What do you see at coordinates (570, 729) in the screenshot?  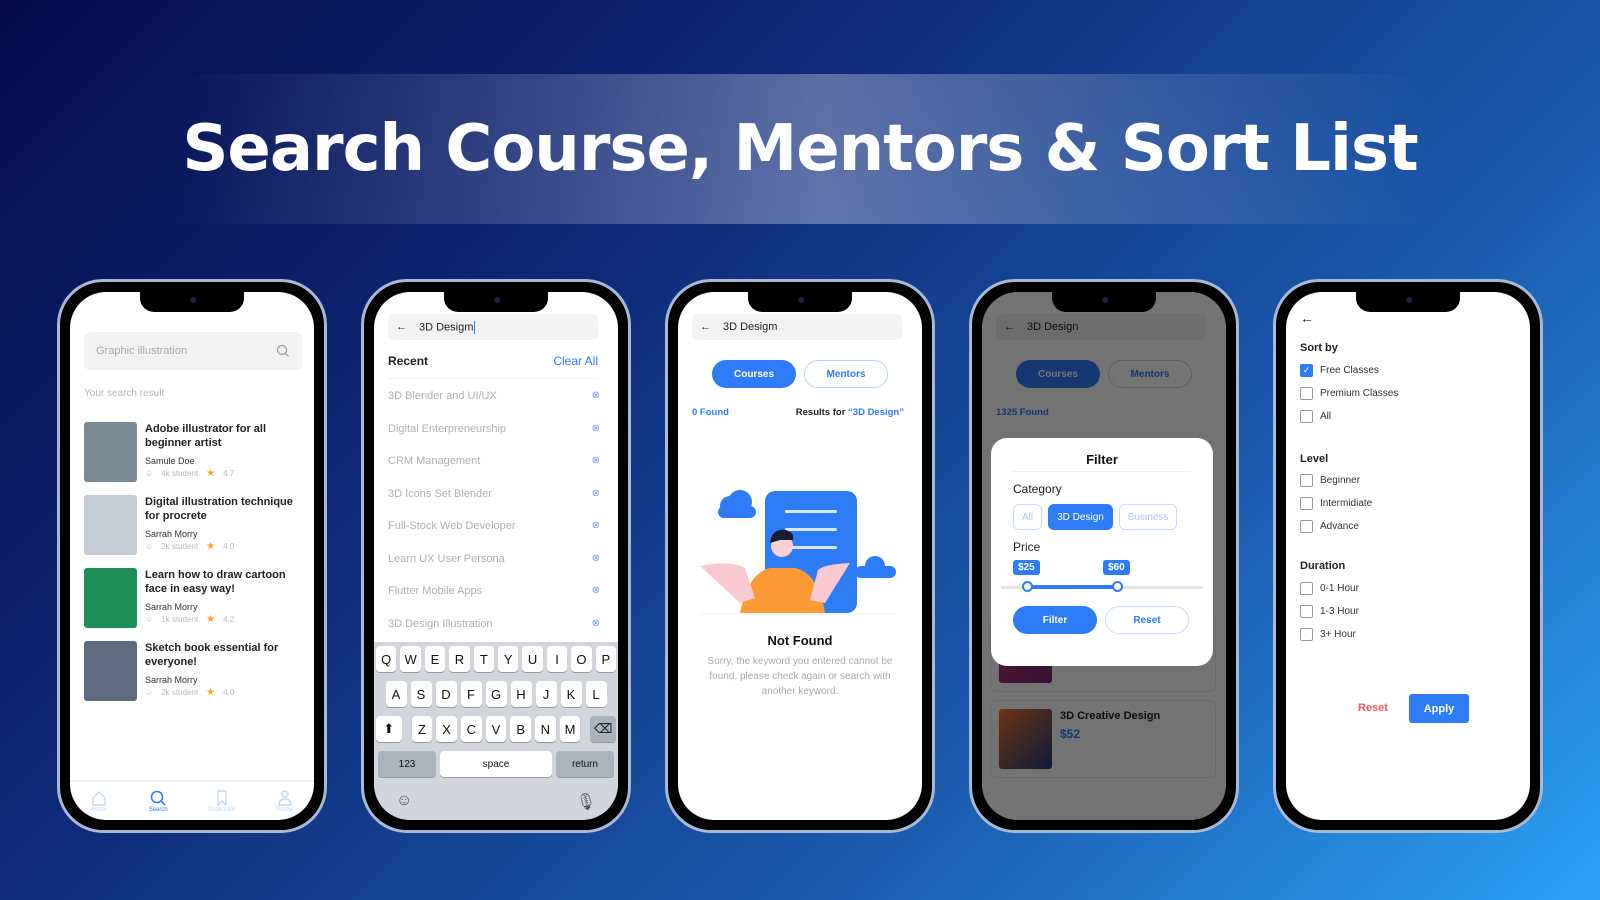 I see `key-m: M` at bounding box center [570, 729].